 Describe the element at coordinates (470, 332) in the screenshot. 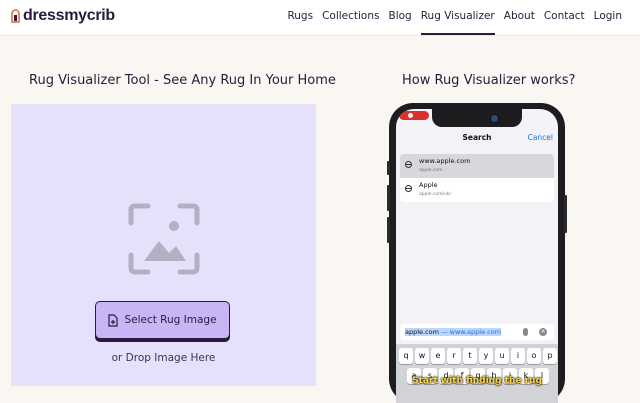

I see `url-autocomplete-text: — www.apple.com` at that location.